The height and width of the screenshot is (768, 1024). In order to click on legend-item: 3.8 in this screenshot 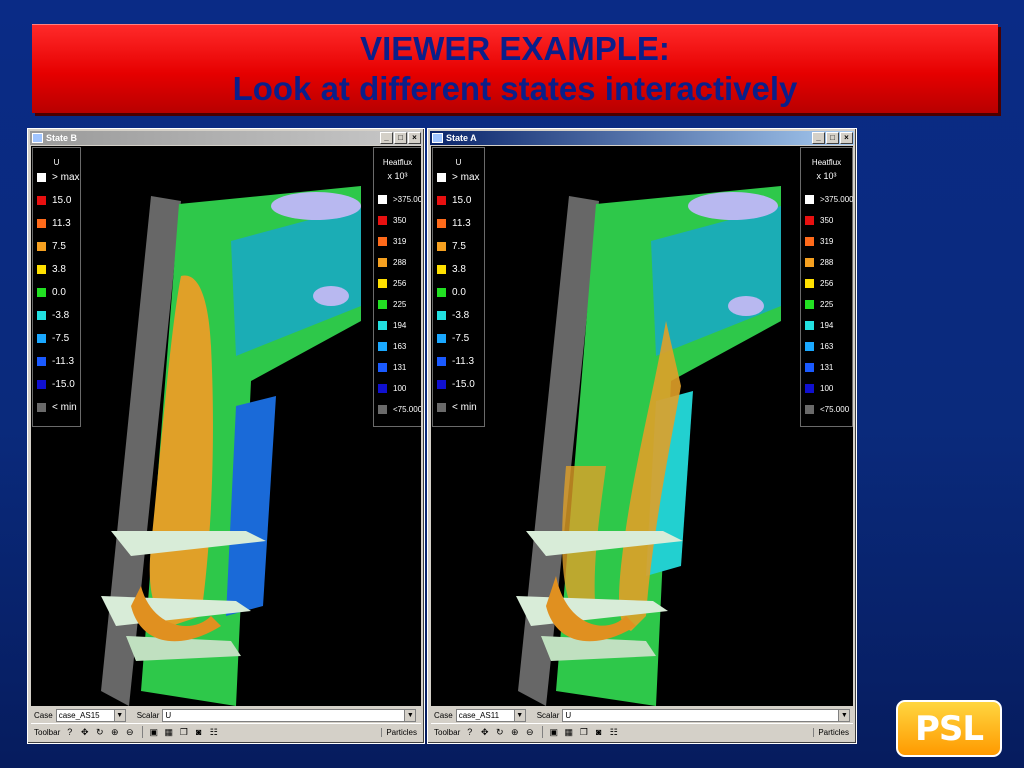, I will do `click(51, 269)`.